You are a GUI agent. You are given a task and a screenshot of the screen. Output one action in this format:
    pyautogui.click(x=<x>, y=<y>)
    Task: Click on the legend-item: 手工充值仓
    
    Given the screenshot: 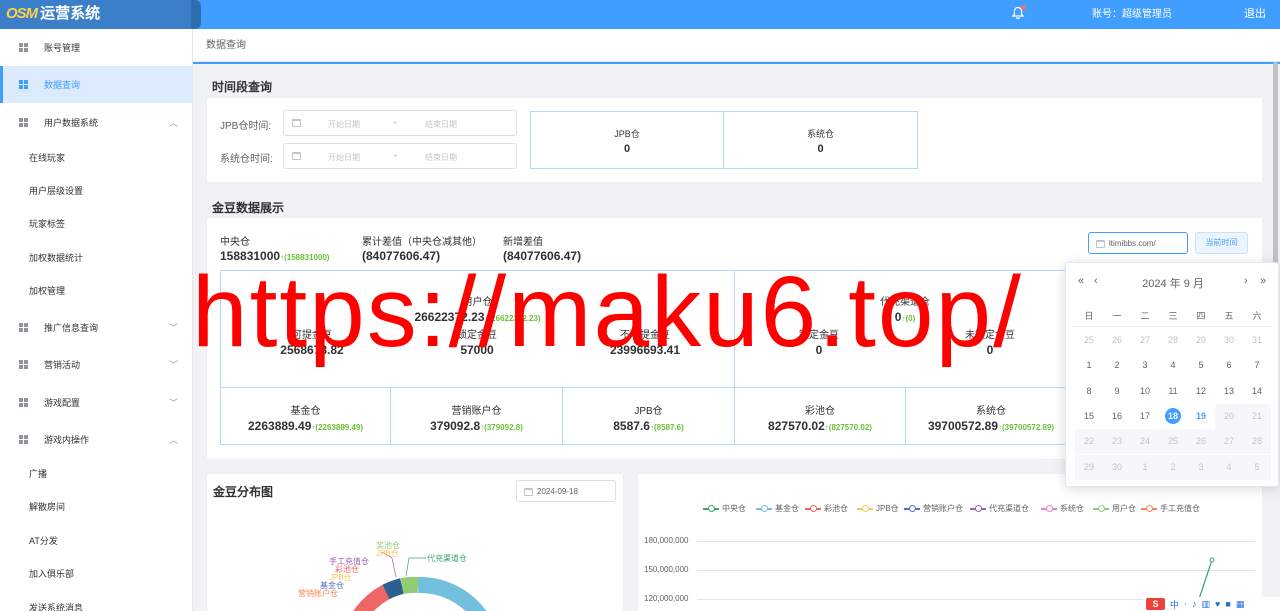 What is the action you would take?
    pyautogui.click(x=1170, y=508)
    